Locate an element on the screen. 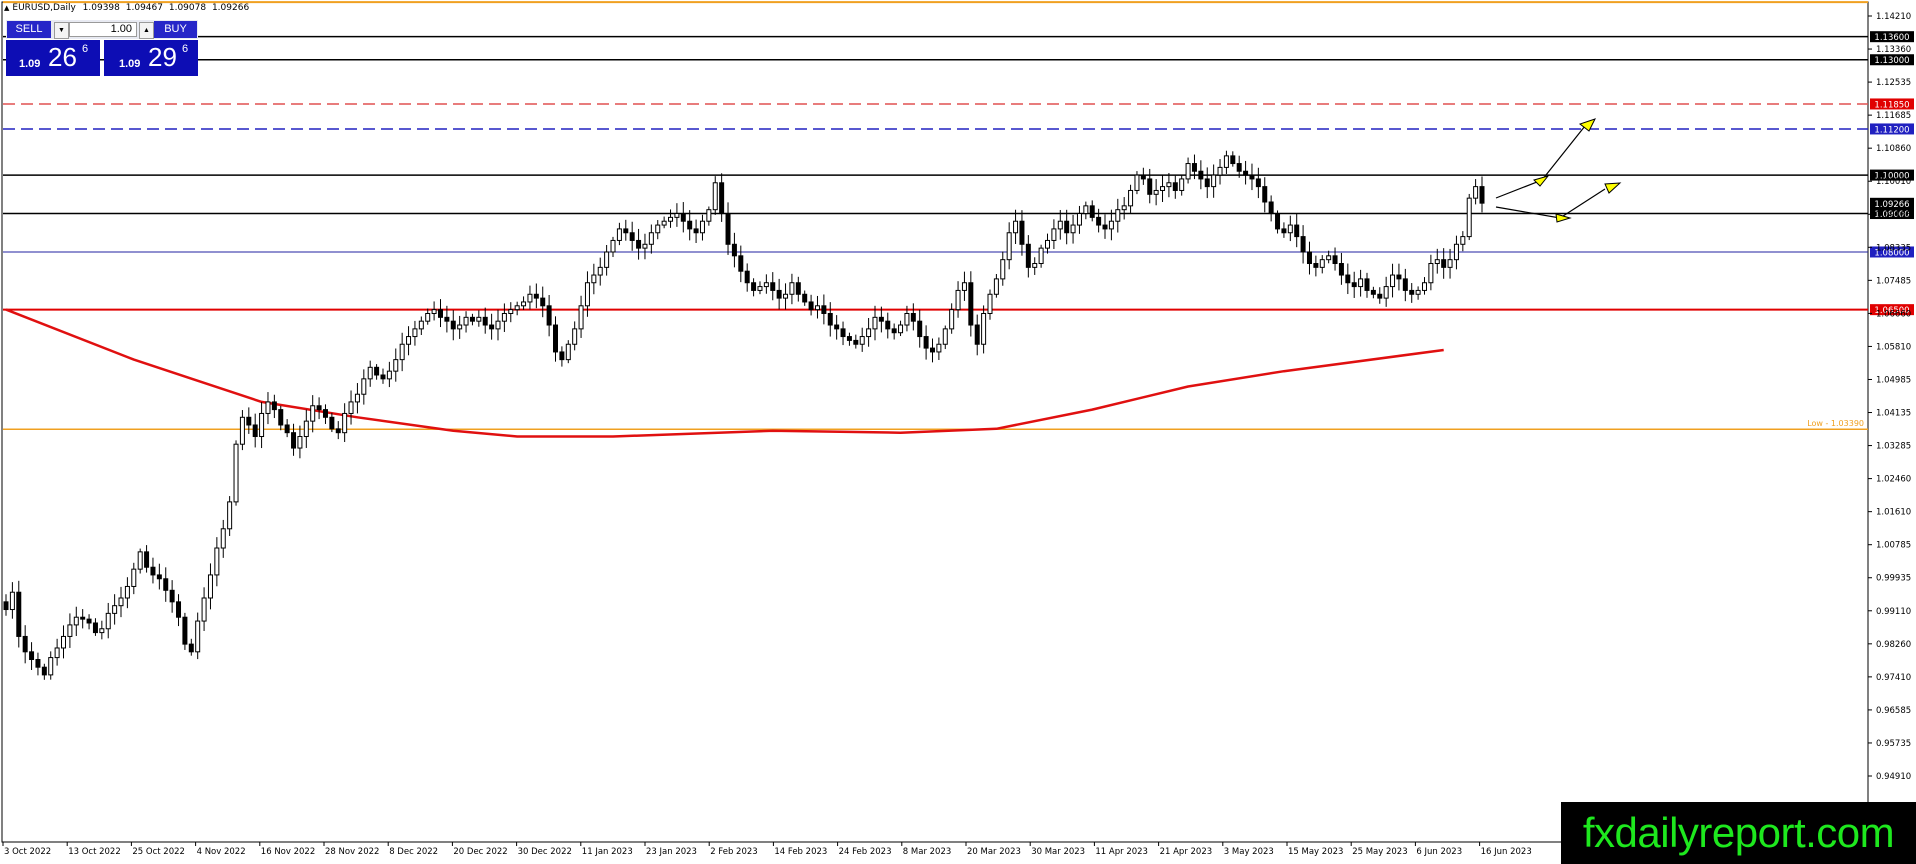  low-price: 1.09078 is located at coordinates (187, 8).